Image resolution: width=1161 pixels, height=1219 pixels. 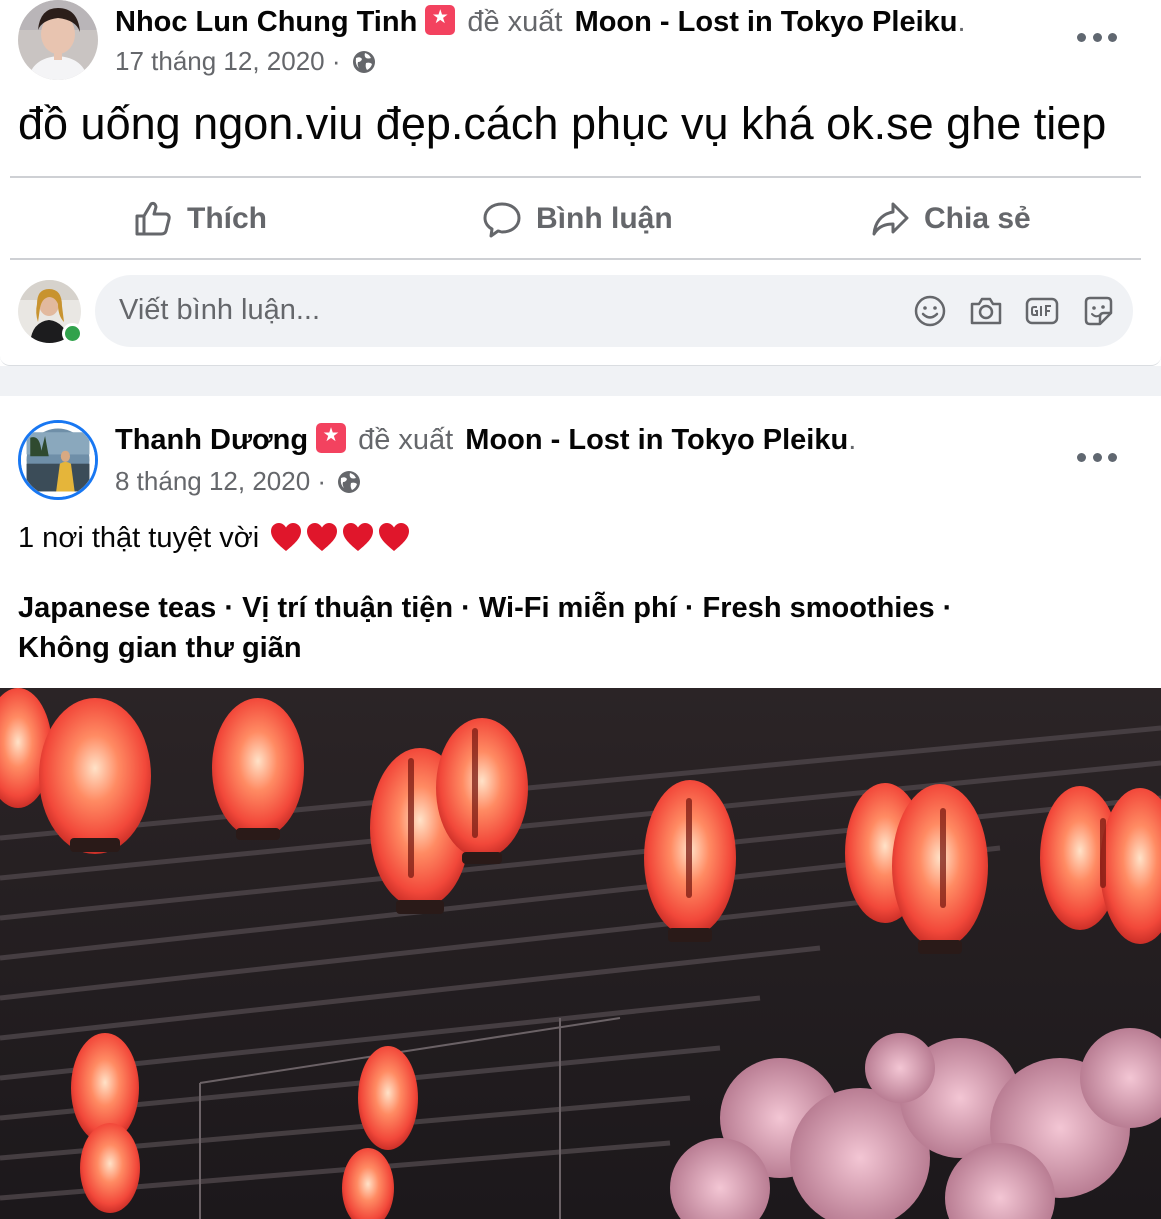 What do you see at coordinates (1098, 311) in the screenshot?
I see `sticker-icon` at bounding box center [1098, 311].